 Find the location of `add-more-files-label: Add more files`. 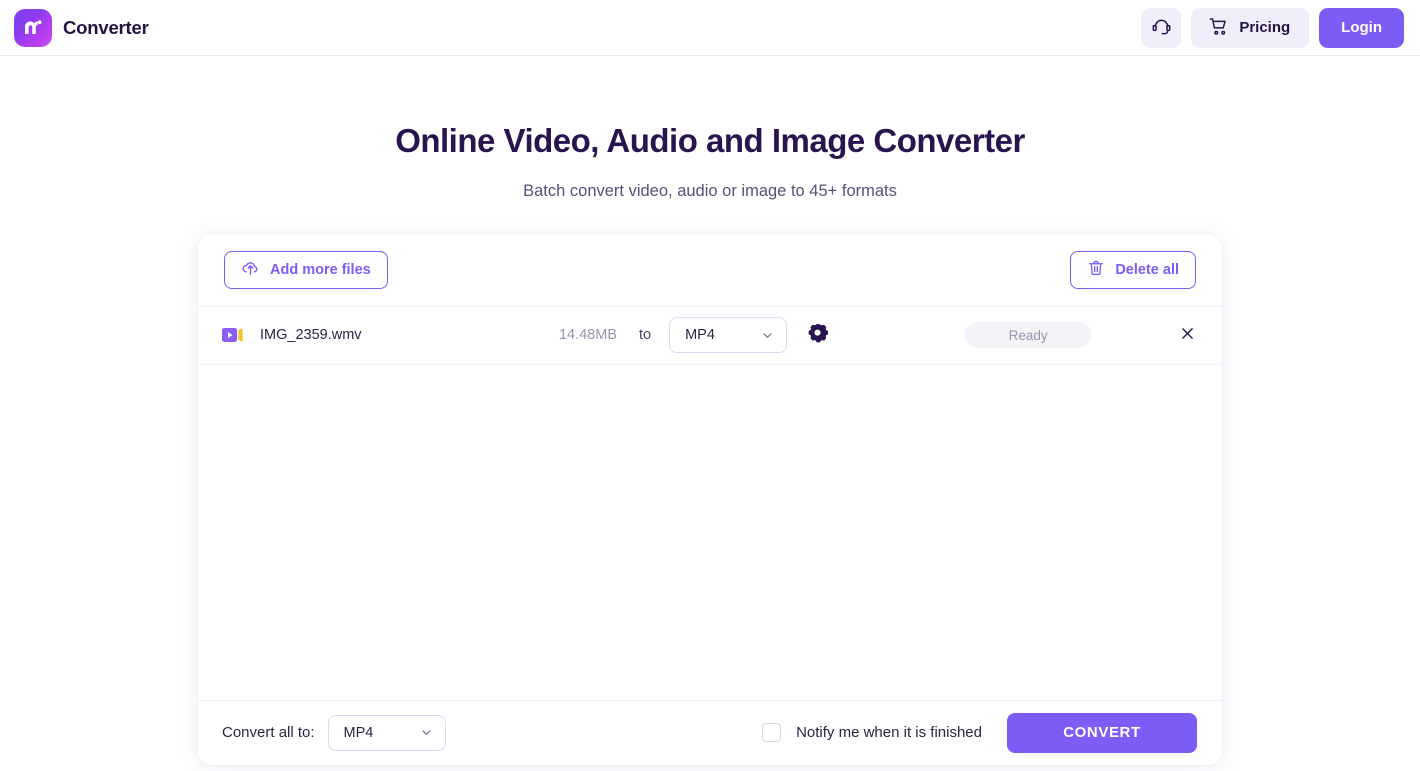

add-more-files-label: Add more files is located at coordinates (320, 269).